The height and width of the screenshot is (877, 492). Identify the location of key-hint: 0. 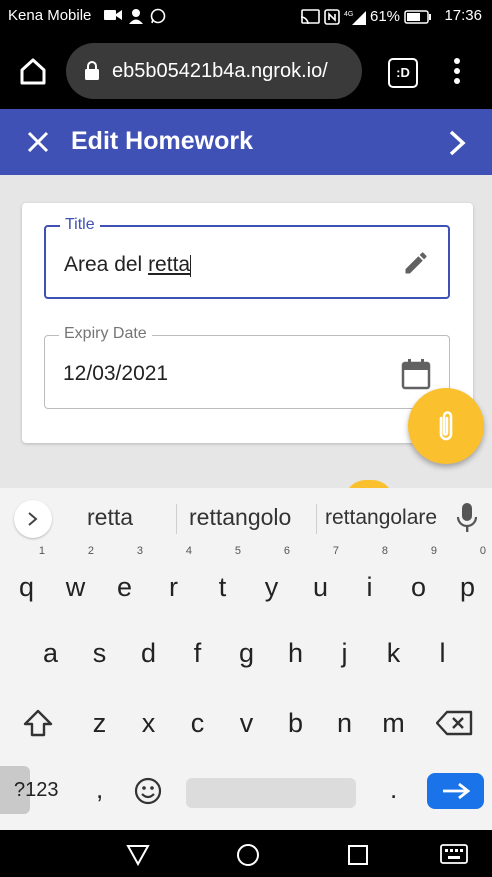
(482, 551).